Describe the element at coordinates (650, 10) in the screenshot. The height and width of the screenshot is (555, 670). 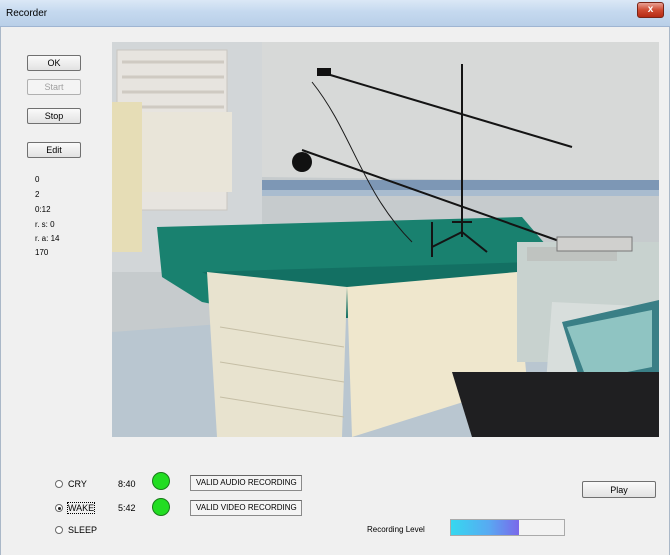
I see `close-button: x` at that location.